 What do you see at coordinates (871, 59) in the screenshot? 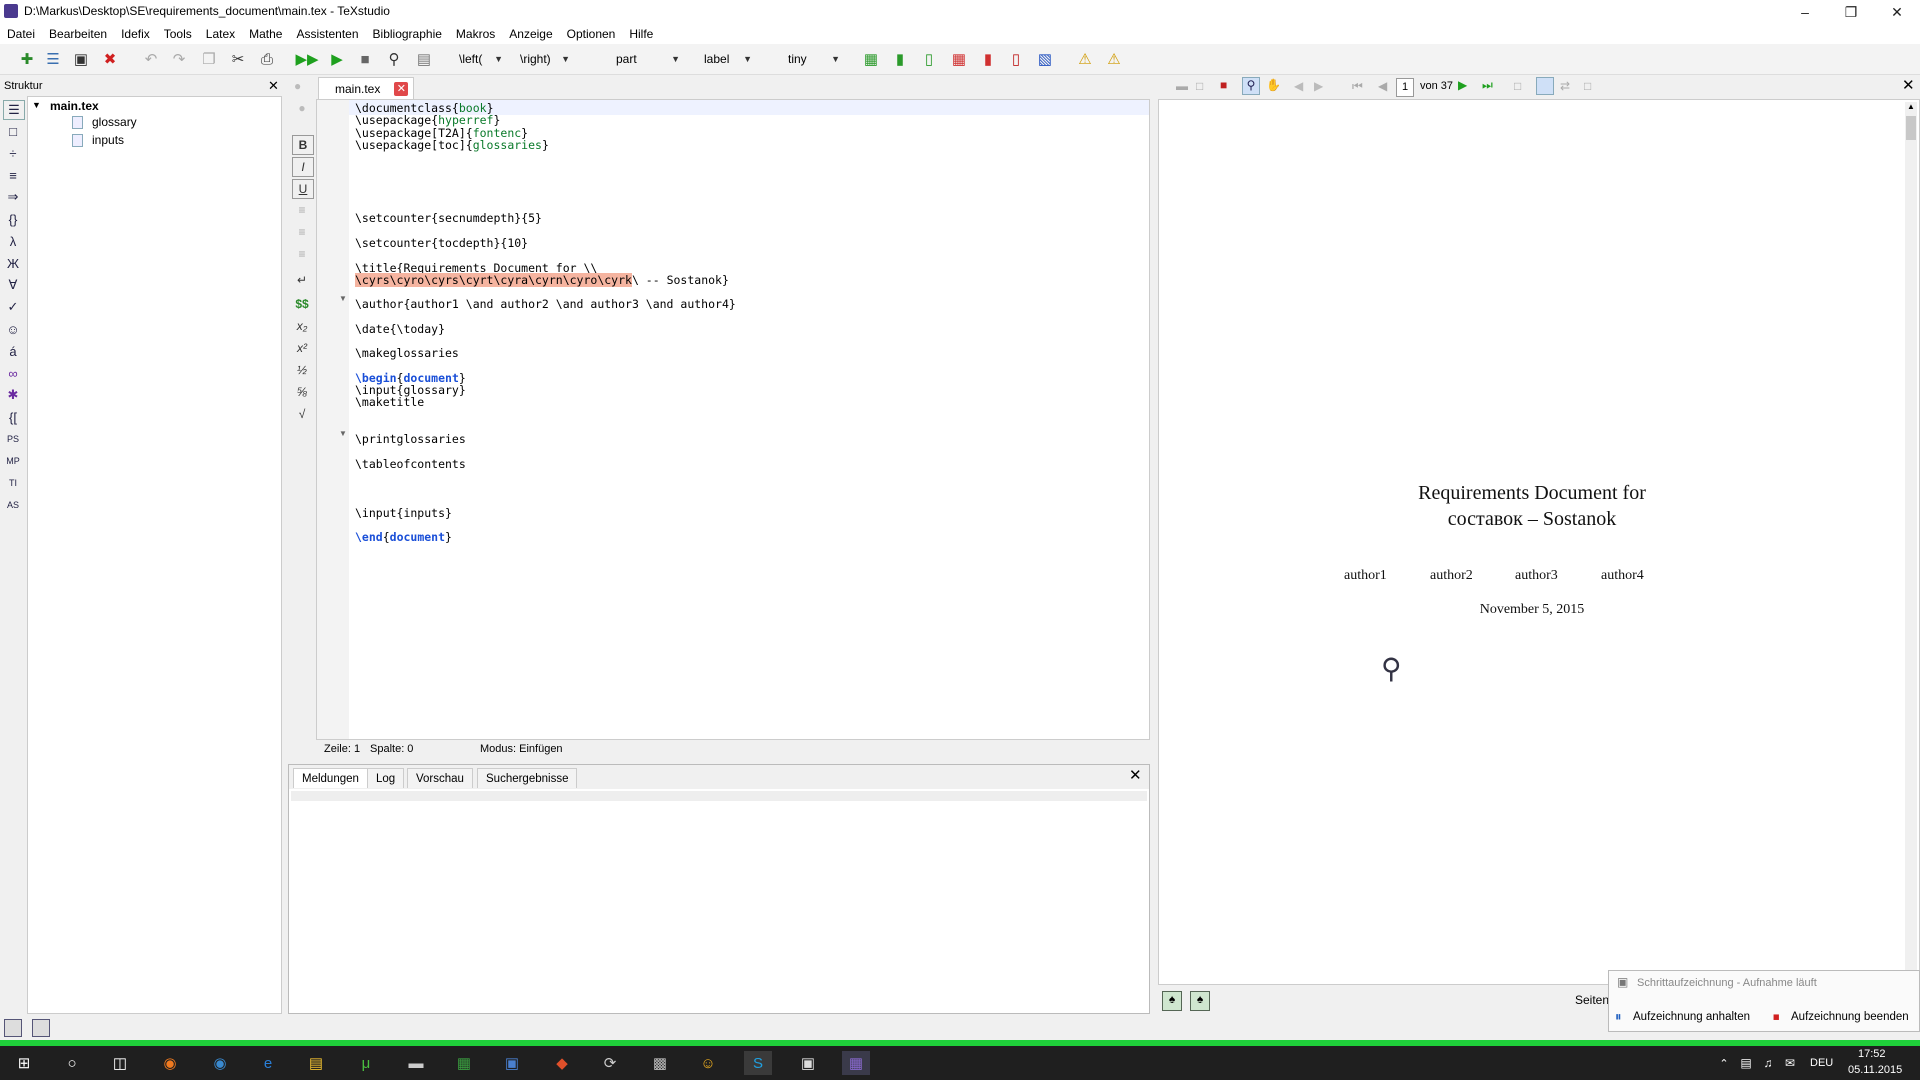
I see `table-row-icon: ▦` at bounding box center [871, 59].